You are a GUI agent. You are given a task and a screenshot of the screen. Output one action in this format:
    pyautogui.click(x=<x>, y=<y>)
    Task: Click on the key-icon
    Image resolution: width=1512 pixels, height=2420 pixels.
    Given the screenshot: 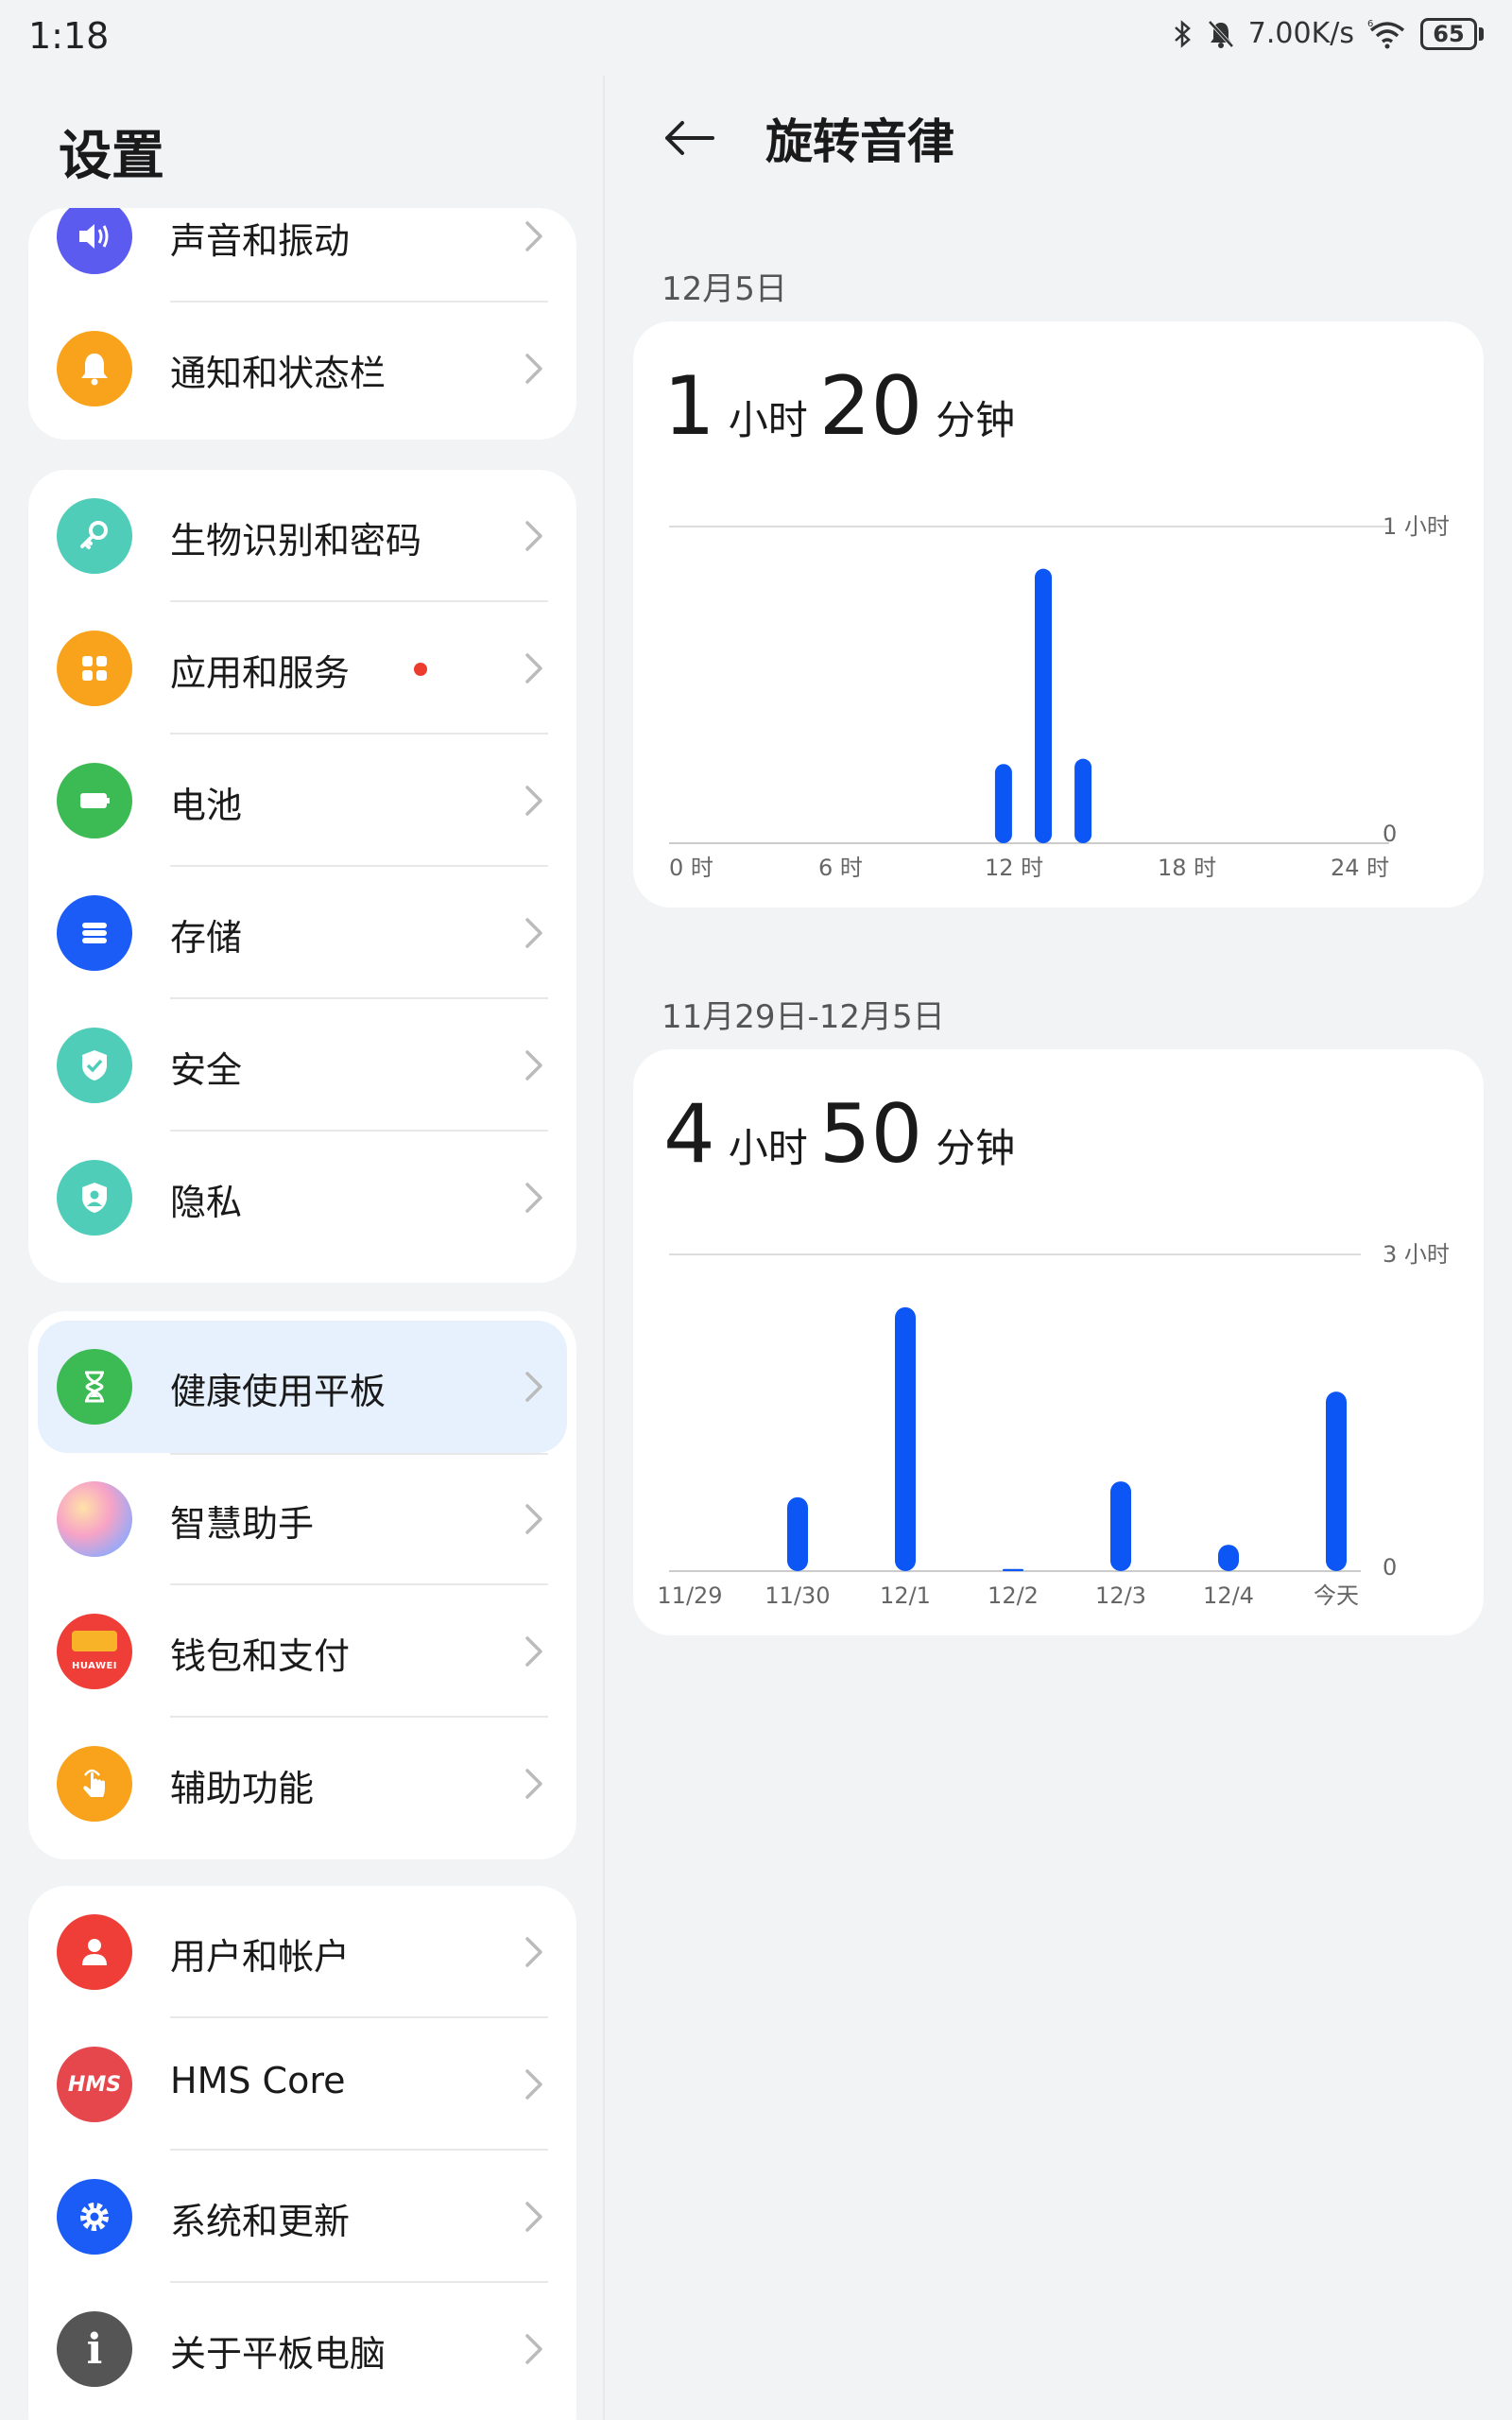 What is the action you would take?
    pyautogui.click(x=94, y=535)
    